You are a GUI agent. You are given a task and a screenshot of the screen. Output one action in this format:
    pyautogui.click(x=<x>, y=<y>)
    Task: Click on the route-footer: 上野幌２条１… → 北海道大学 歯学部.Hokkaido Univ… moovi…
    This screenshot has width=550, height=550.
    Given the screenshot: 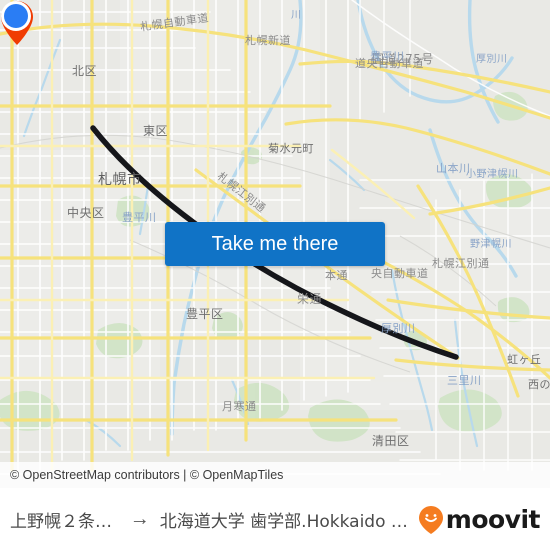 What is the action you would take?
    pyautogui.click(x=275, y=519)
    